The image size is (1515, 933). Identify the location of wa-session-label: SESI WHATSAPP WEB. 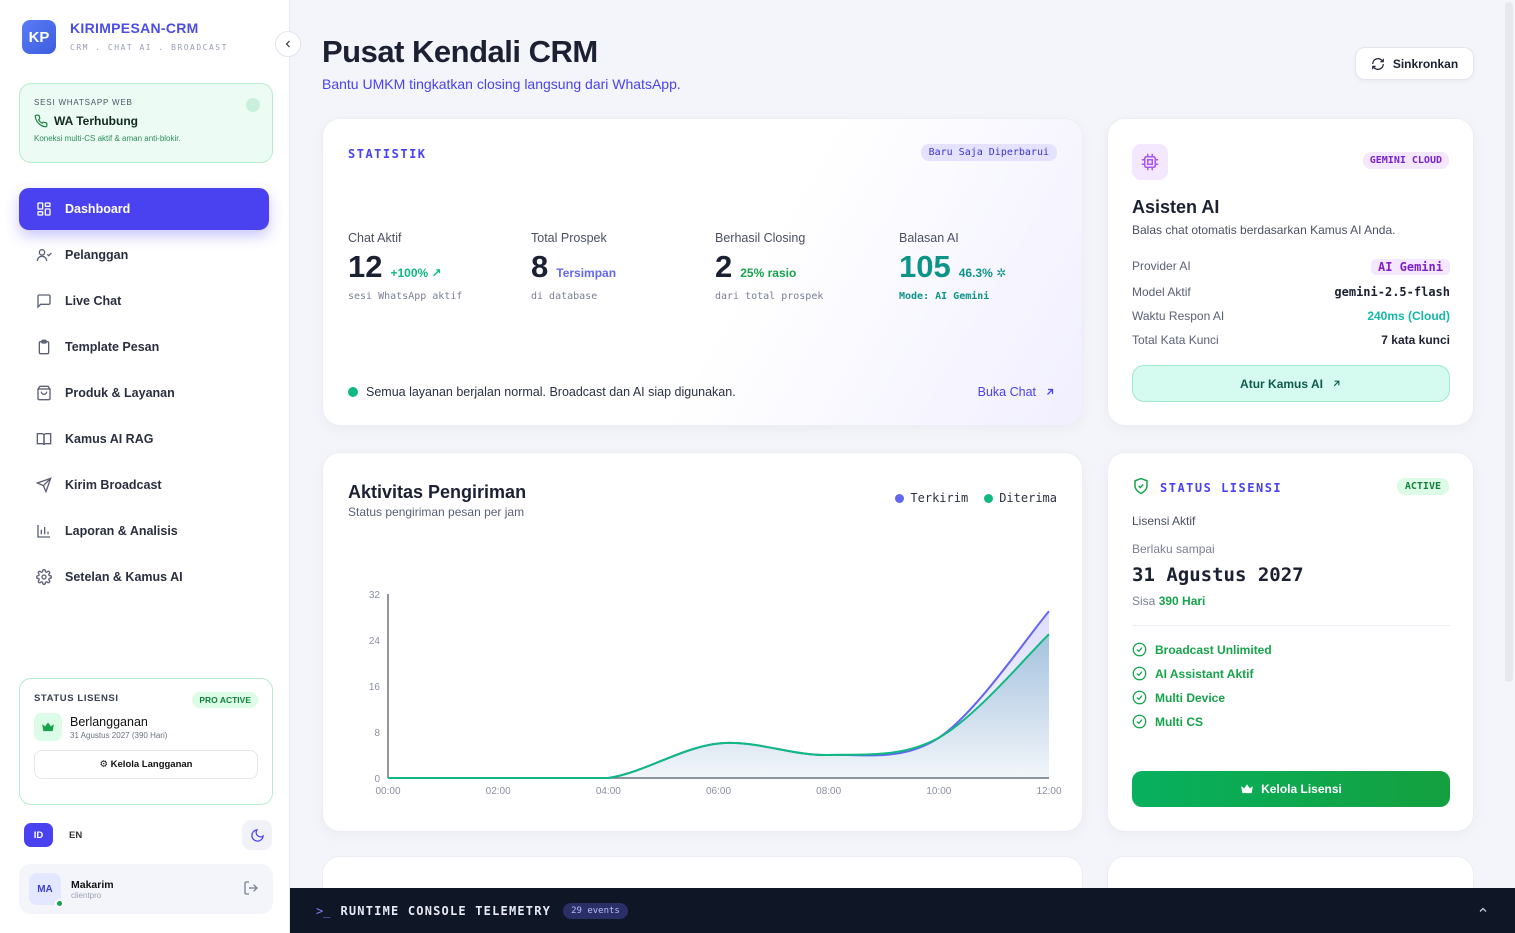
(83, 102).